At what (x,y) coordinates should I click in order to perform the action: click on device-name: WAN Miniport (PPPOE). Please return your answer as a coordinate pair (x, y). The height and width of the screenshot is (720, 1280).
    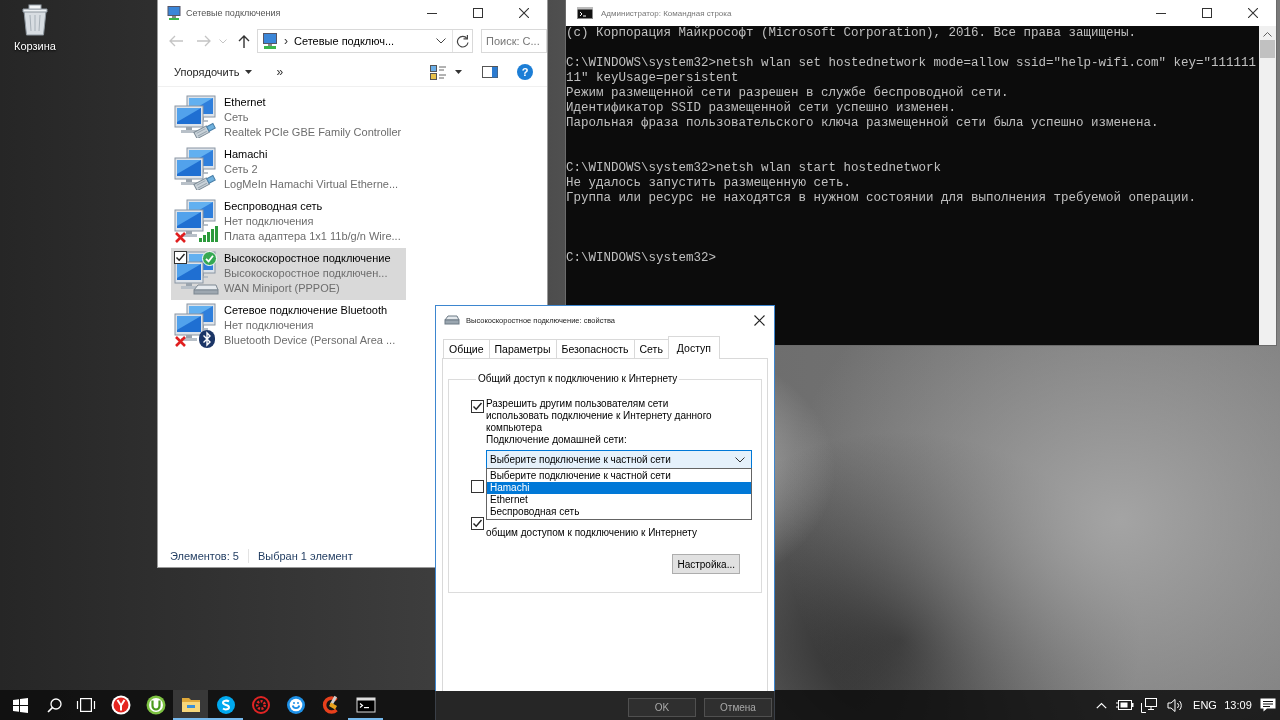
    Looking at the image, I should click on (282, 288).